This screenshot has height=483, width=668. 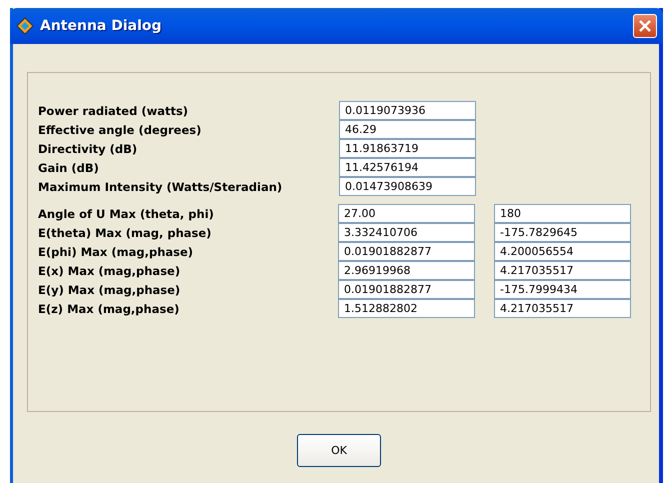 I want to click on app-icon, so click(x=25, y=26).